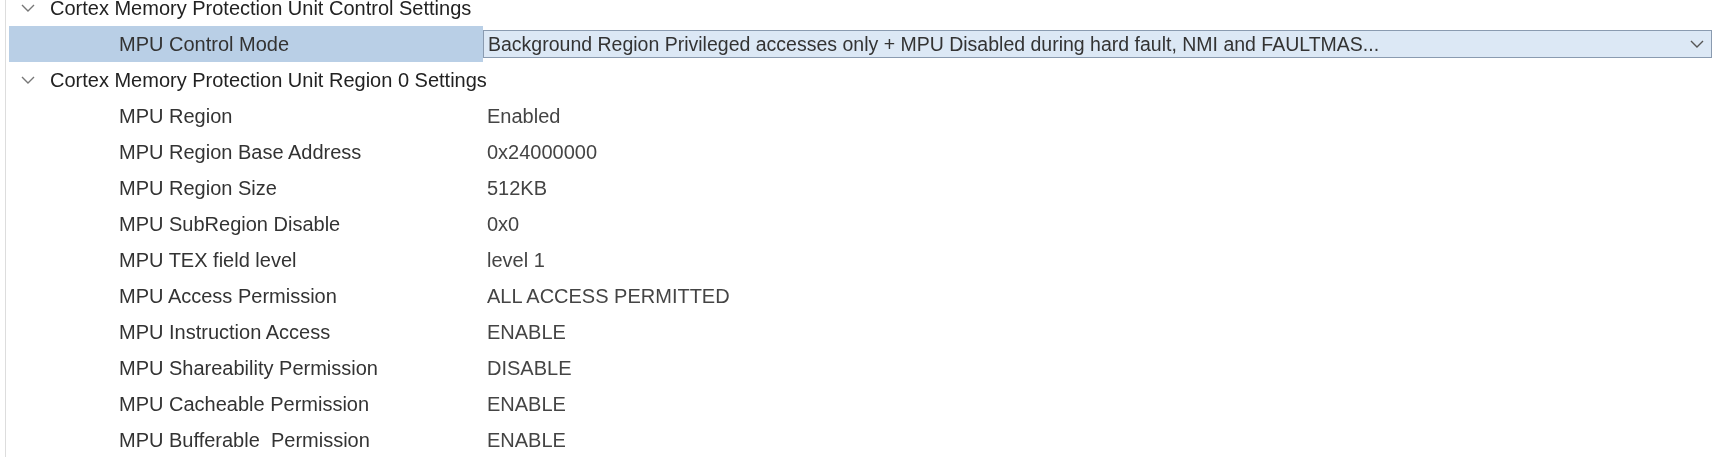 This screenshot has width=1715, height=457. Describe the element at coordinates (516, 260) in the screenshot. I see `property-value: level 1` at that location.